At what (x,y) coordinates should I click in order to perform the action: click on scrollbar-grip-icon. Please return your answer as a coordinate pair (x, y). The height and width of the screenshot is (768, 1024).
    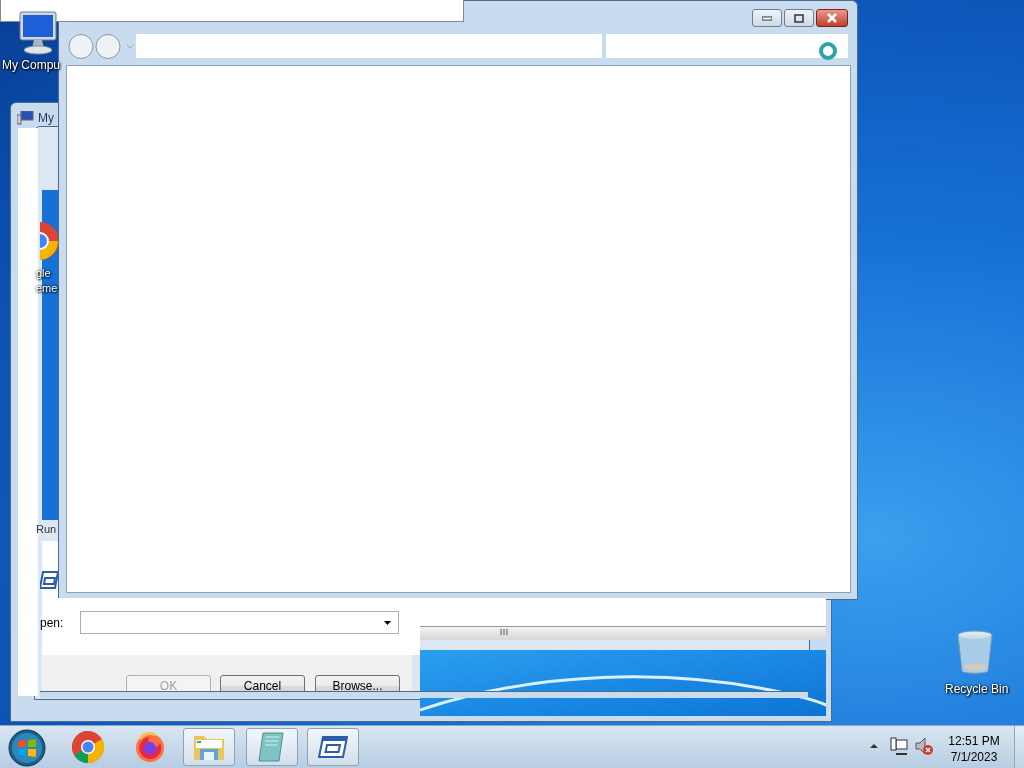
    Looking at the image, I should click on (504, 632).